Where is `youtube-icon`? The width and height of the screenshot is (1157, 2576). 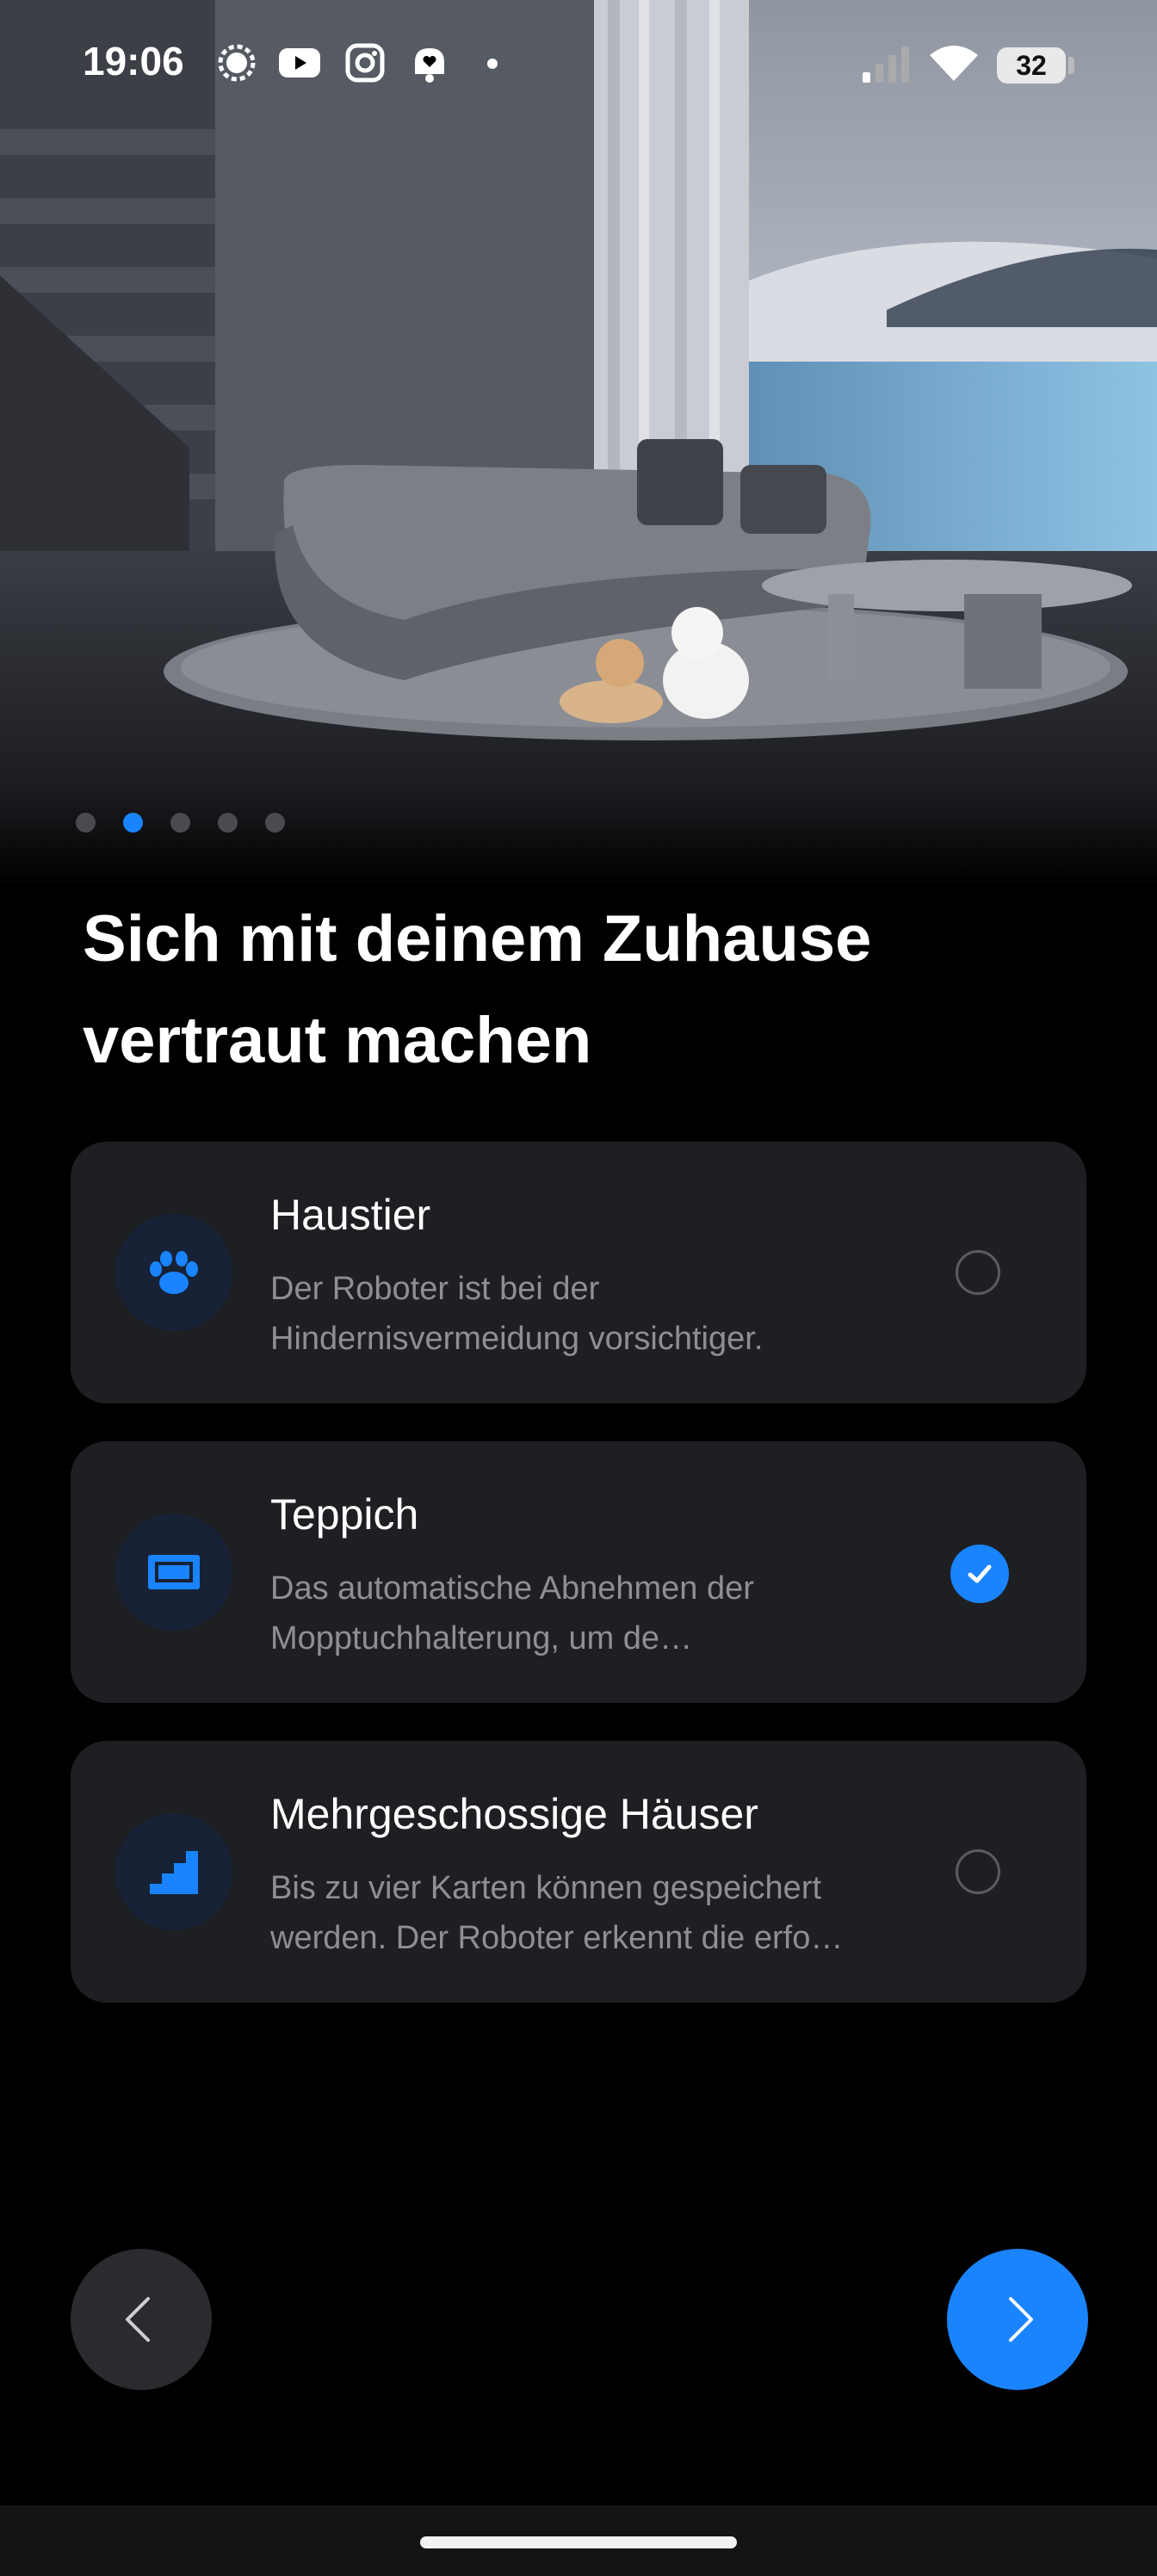 youtube-icon is located at coordinates (300, 63).